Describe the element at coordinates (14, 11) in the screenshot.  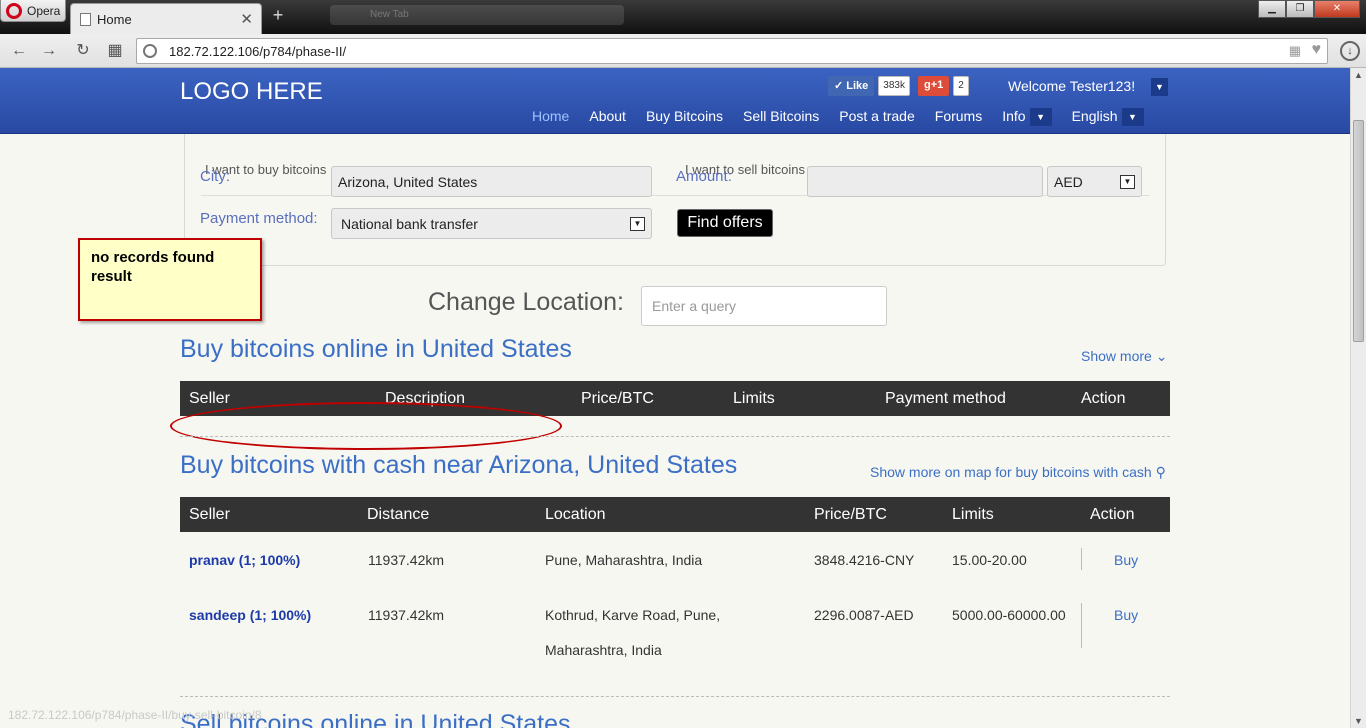
I see `opera-logo-icon` at that location.